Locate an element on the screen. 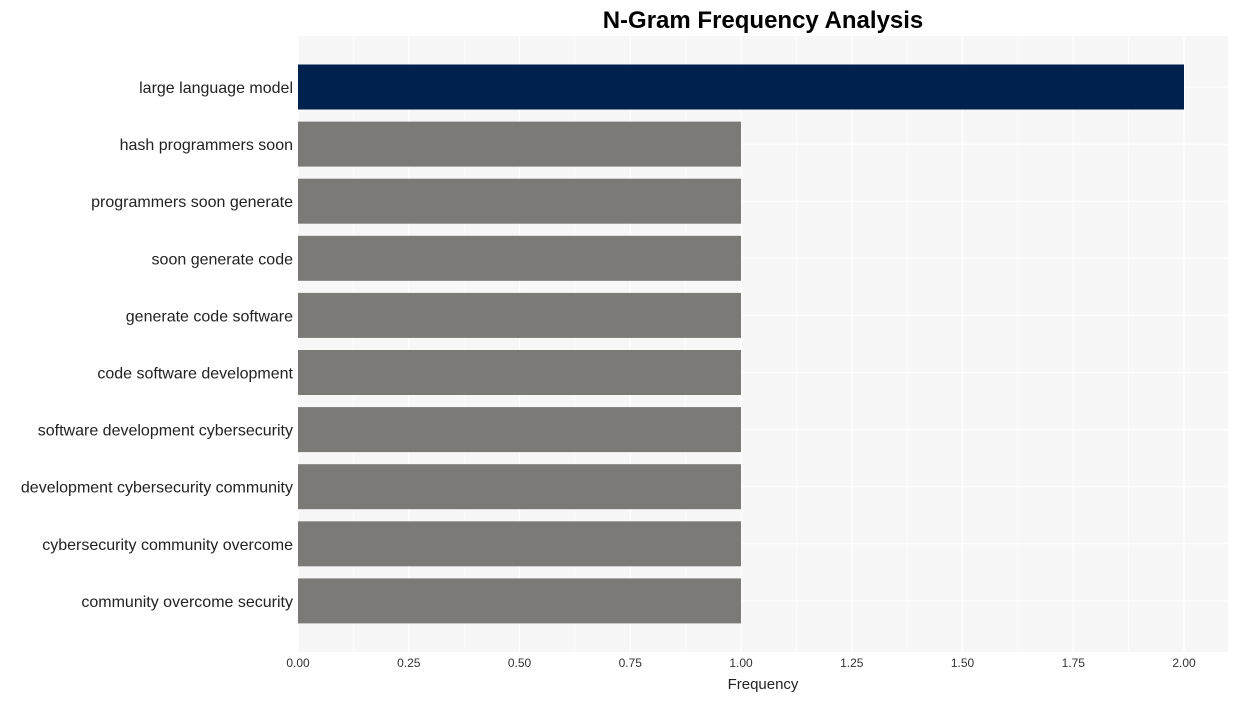 The height and width of the screenshot is (701, 1238). x-tick-label: 1.00 is located at coordinates (741, 663).